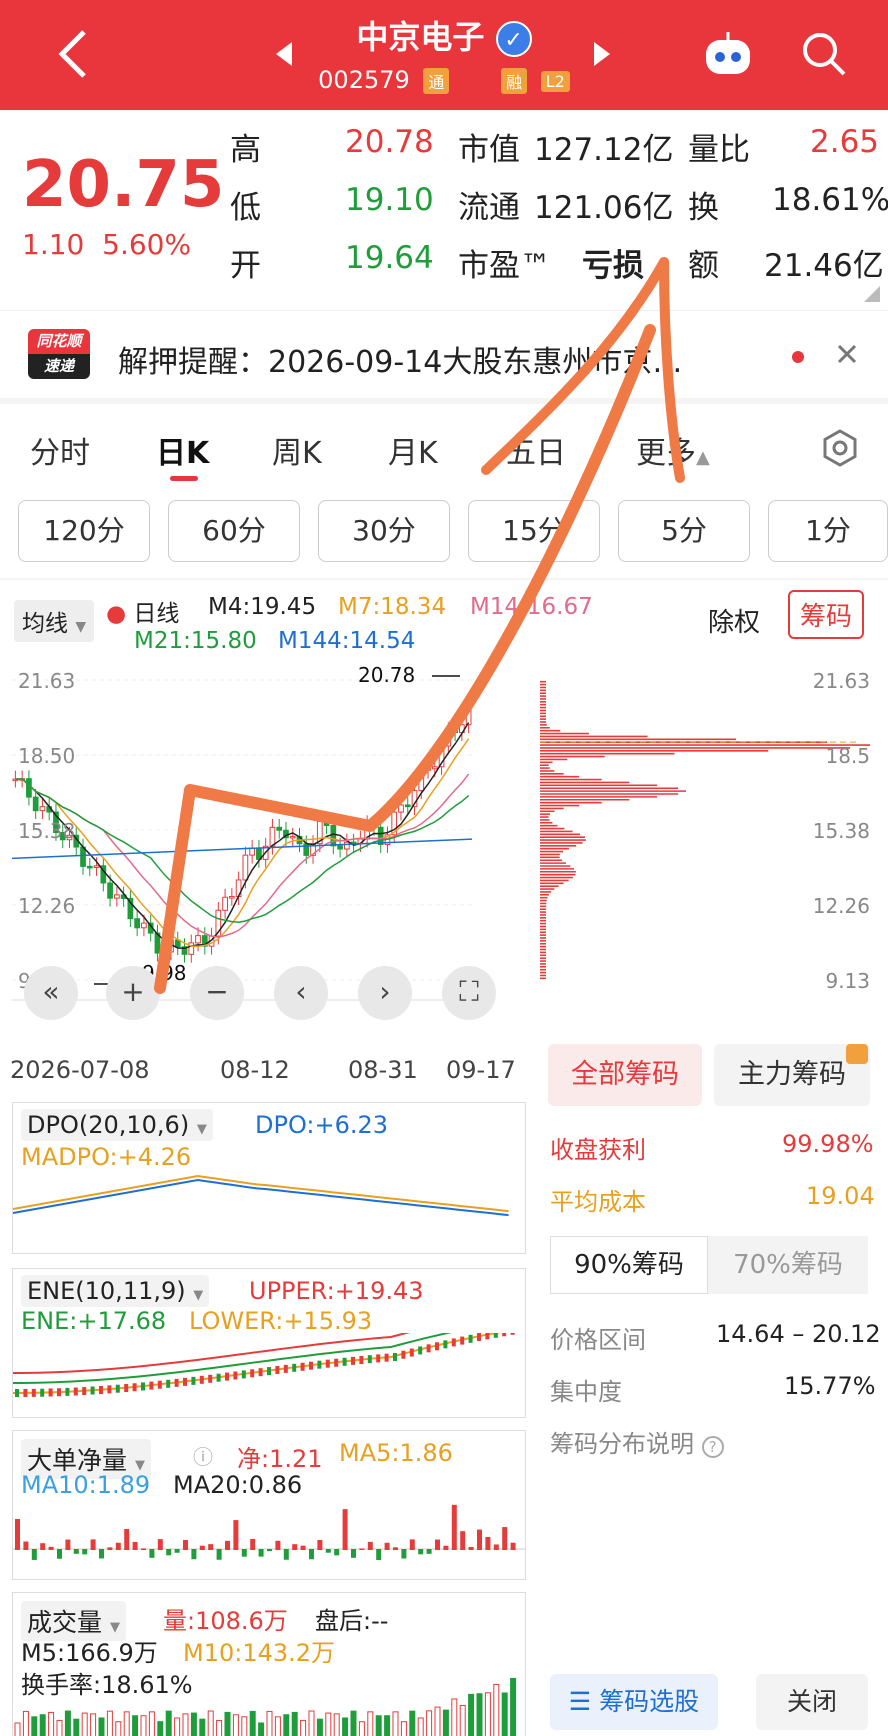 This screenshot has width=888, height=1736. What do you see at coordinates (245, 266) in the screenshot?
I see `open-label: 开` at bounding box center [245, 266].